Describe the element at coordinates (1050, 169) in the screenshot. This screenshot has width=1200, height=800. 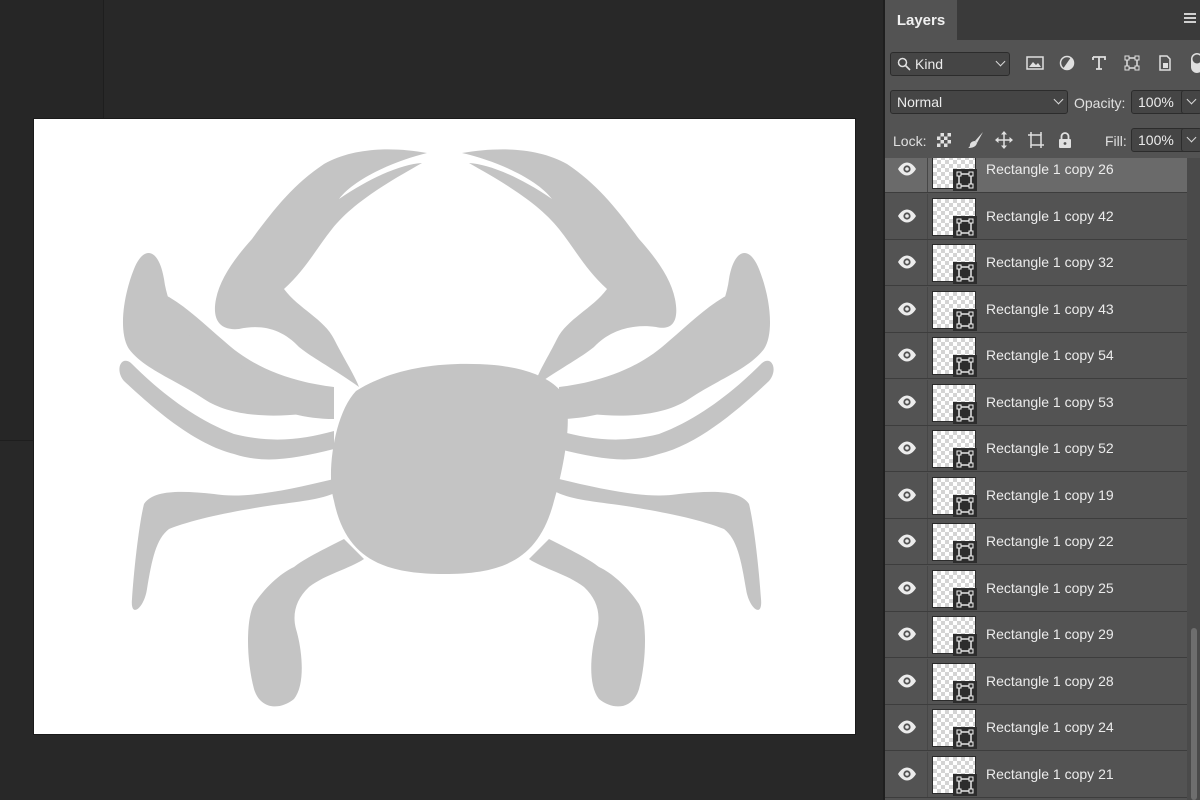
I see `layer-name: Rectangle 1 copy 26` at that location.